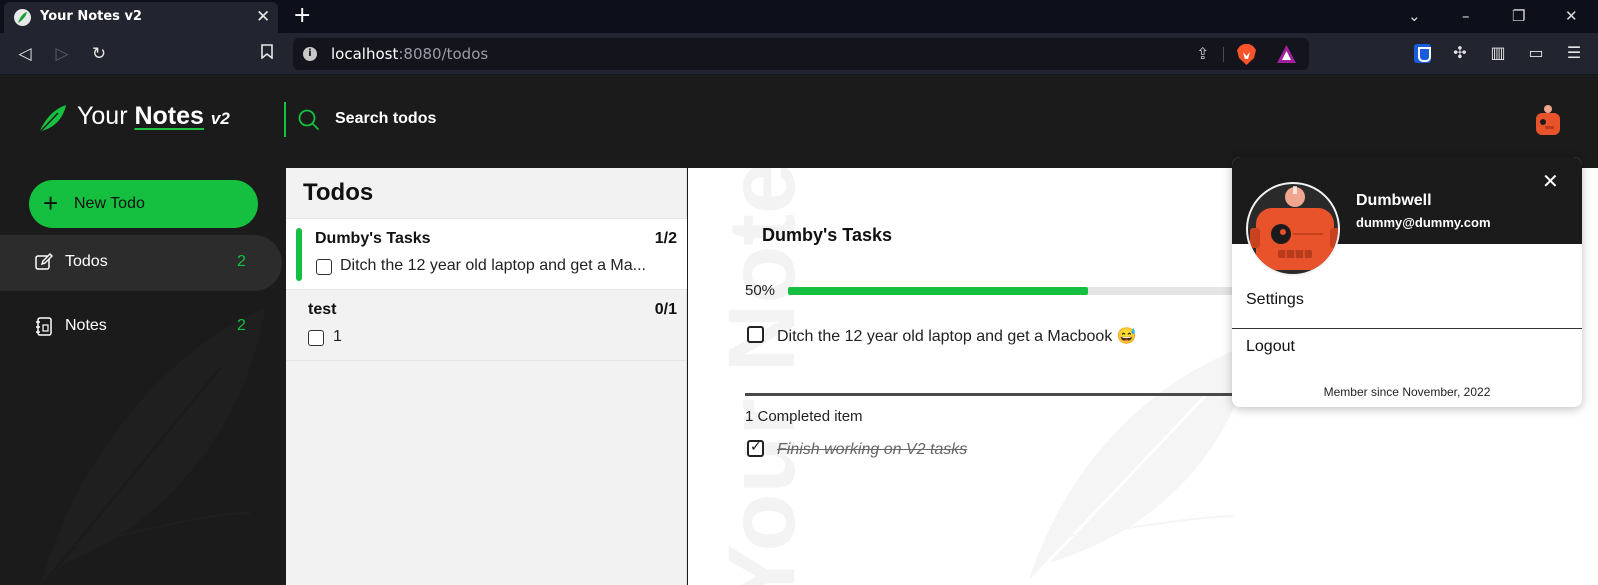  Describe the element at coordinates (1550, 181) in the screenshot. I see `close-icon: ✕` at that location.